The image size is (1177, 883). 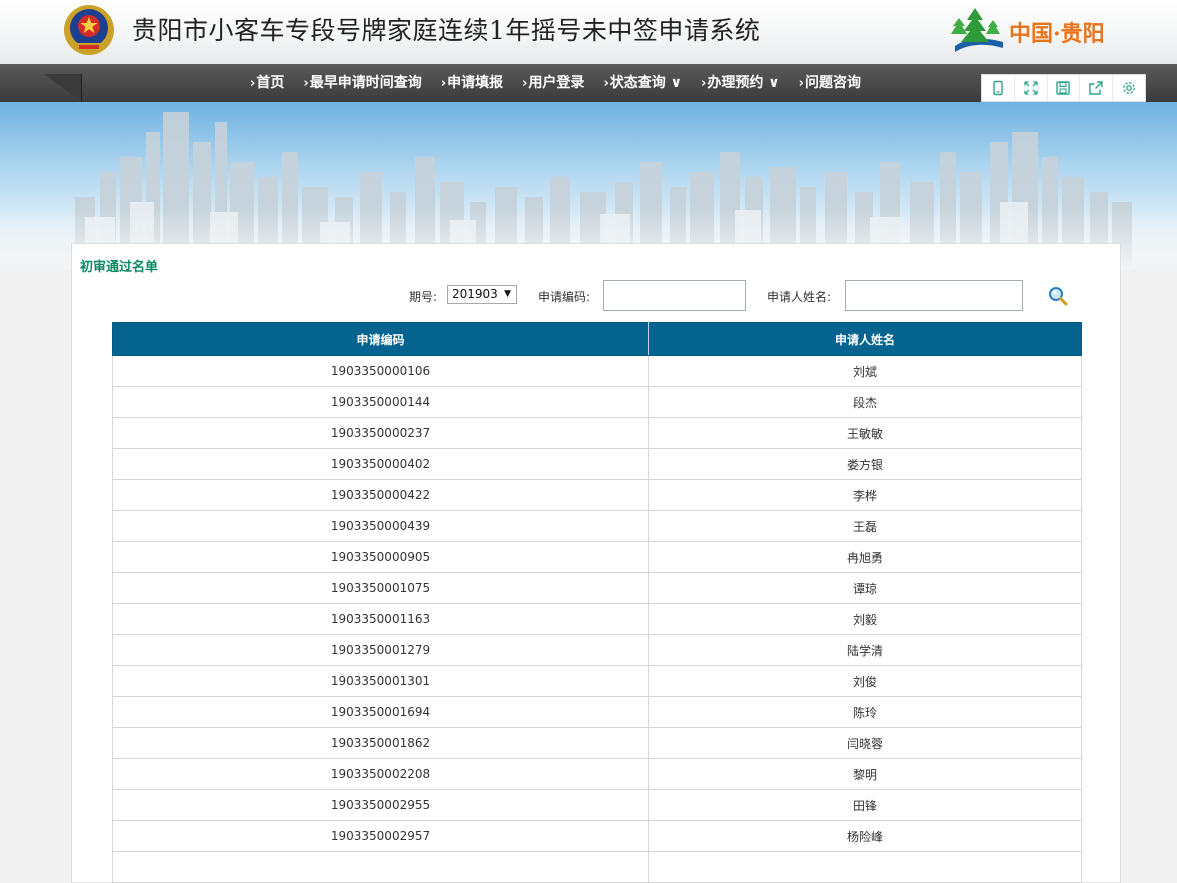 What do you see at coordinates (865, 867) in the screenshot?
I see `name-cell` at bounding box center [865, 867].